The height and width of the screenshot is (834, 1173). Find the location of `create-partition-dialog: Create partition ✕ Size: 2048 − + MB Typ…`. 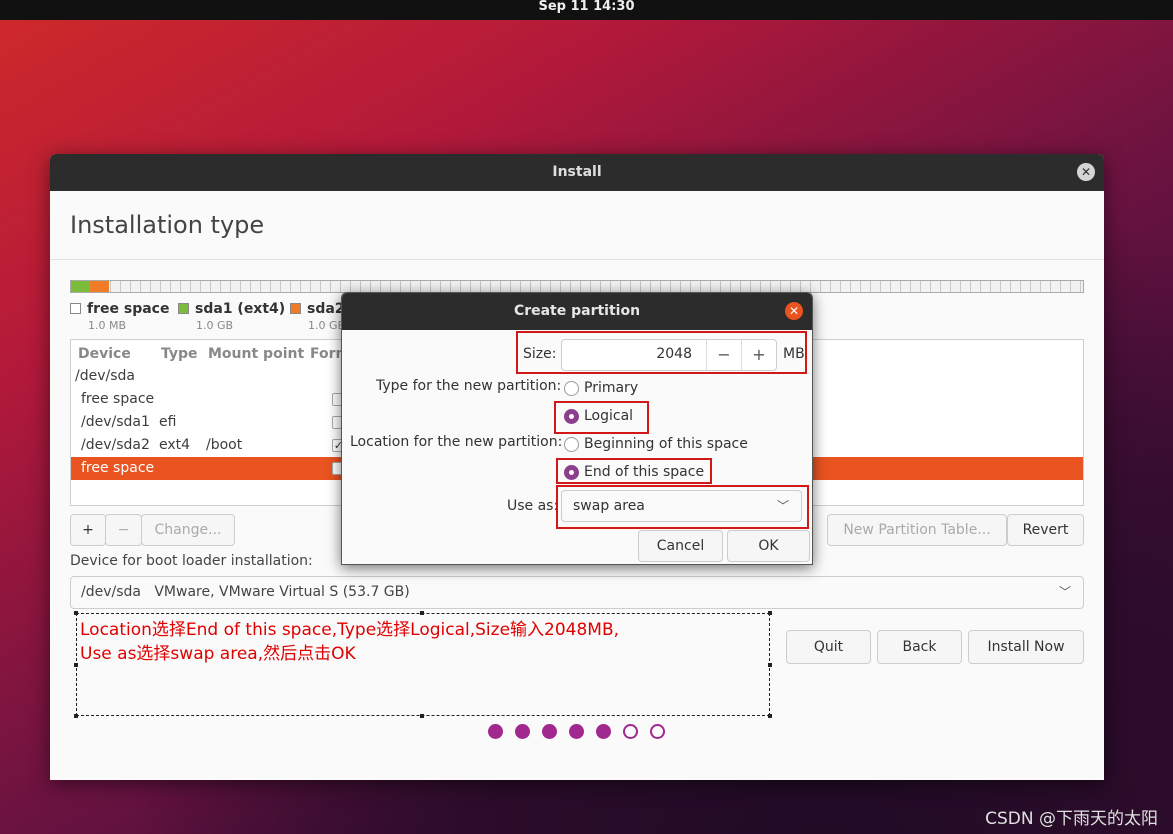

create-partition-dialog: Create partition ✕ Size: 2048 − + MB Typ… is located at coordinates (577, 428).